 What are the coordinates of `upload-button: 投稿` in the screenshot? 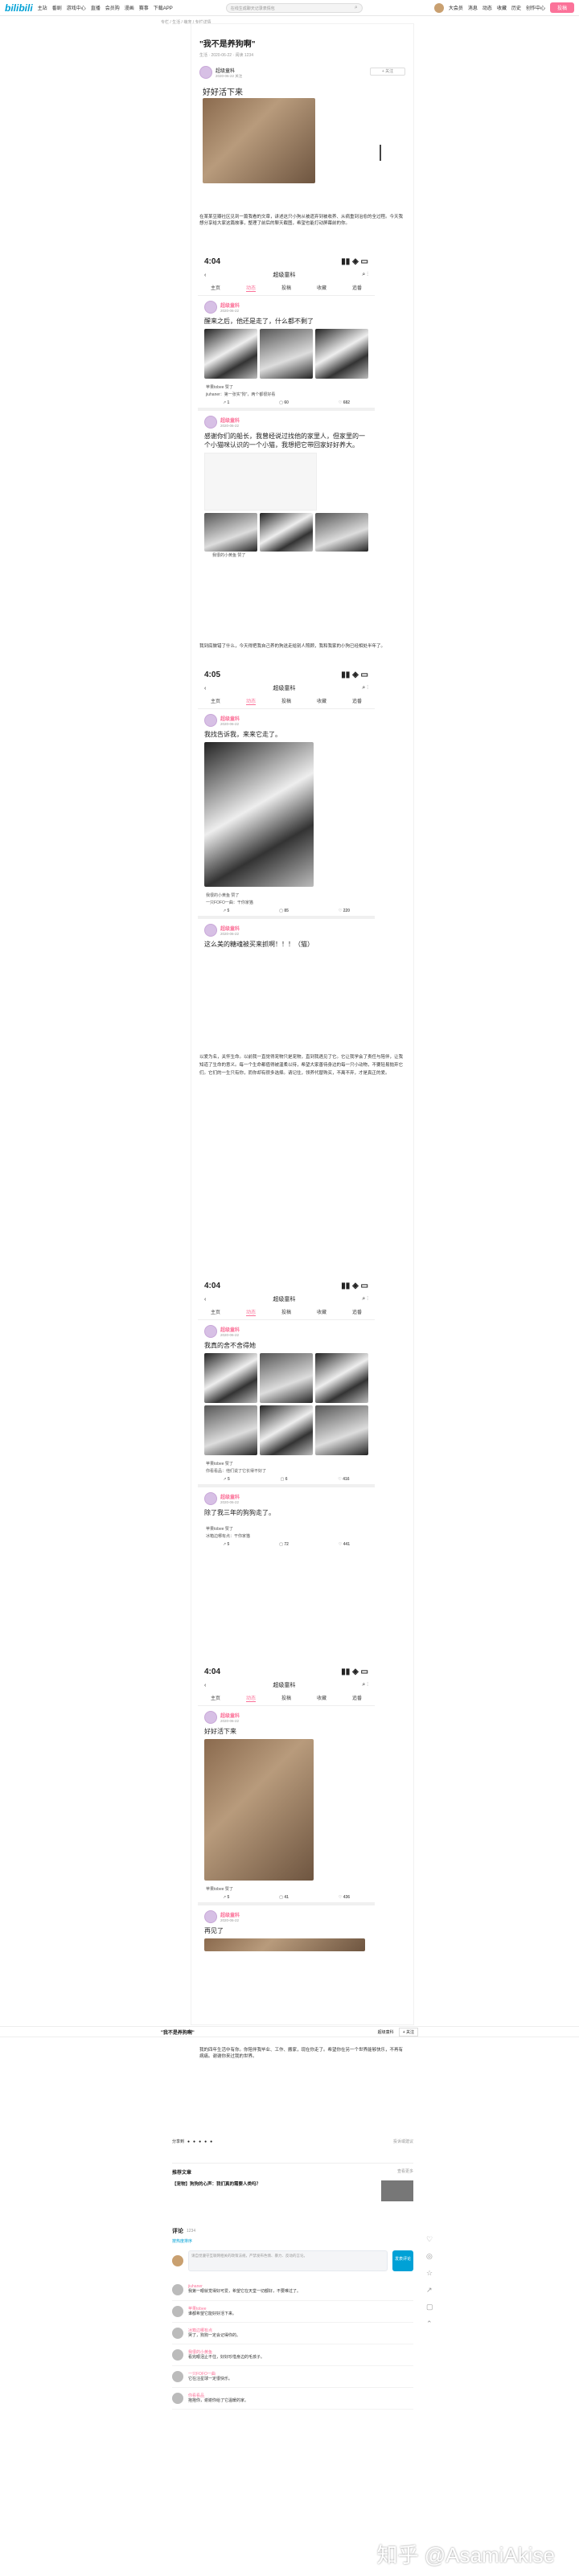 It's located at (561, 8).